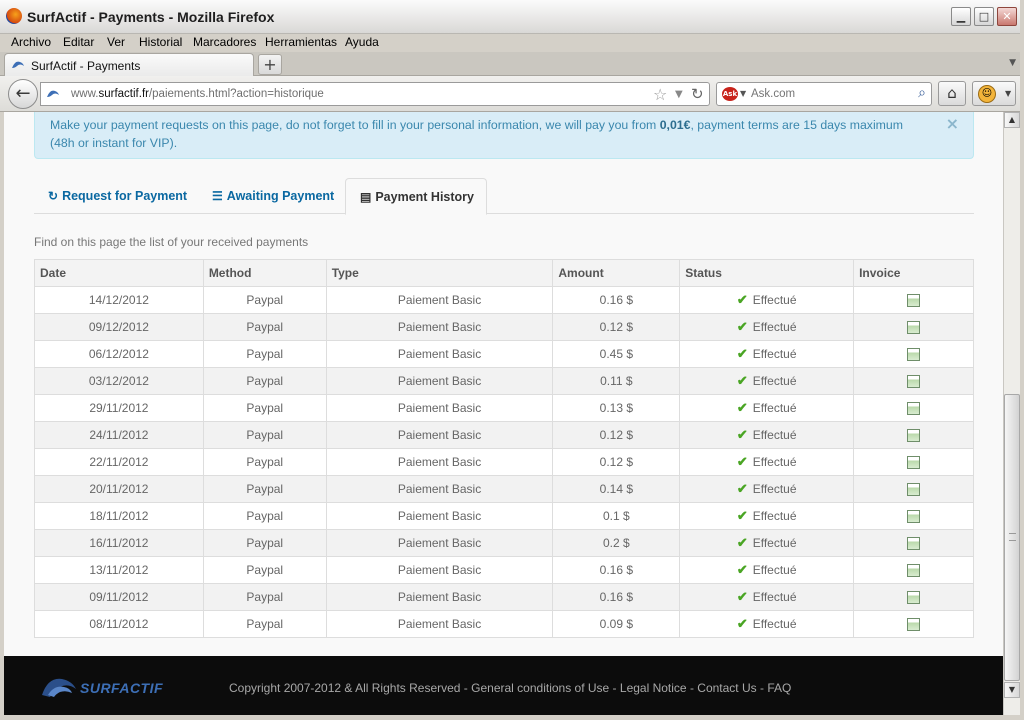 The image size is (1024, 720). I want to click on menu-editar: Editar, so click(78, 42).